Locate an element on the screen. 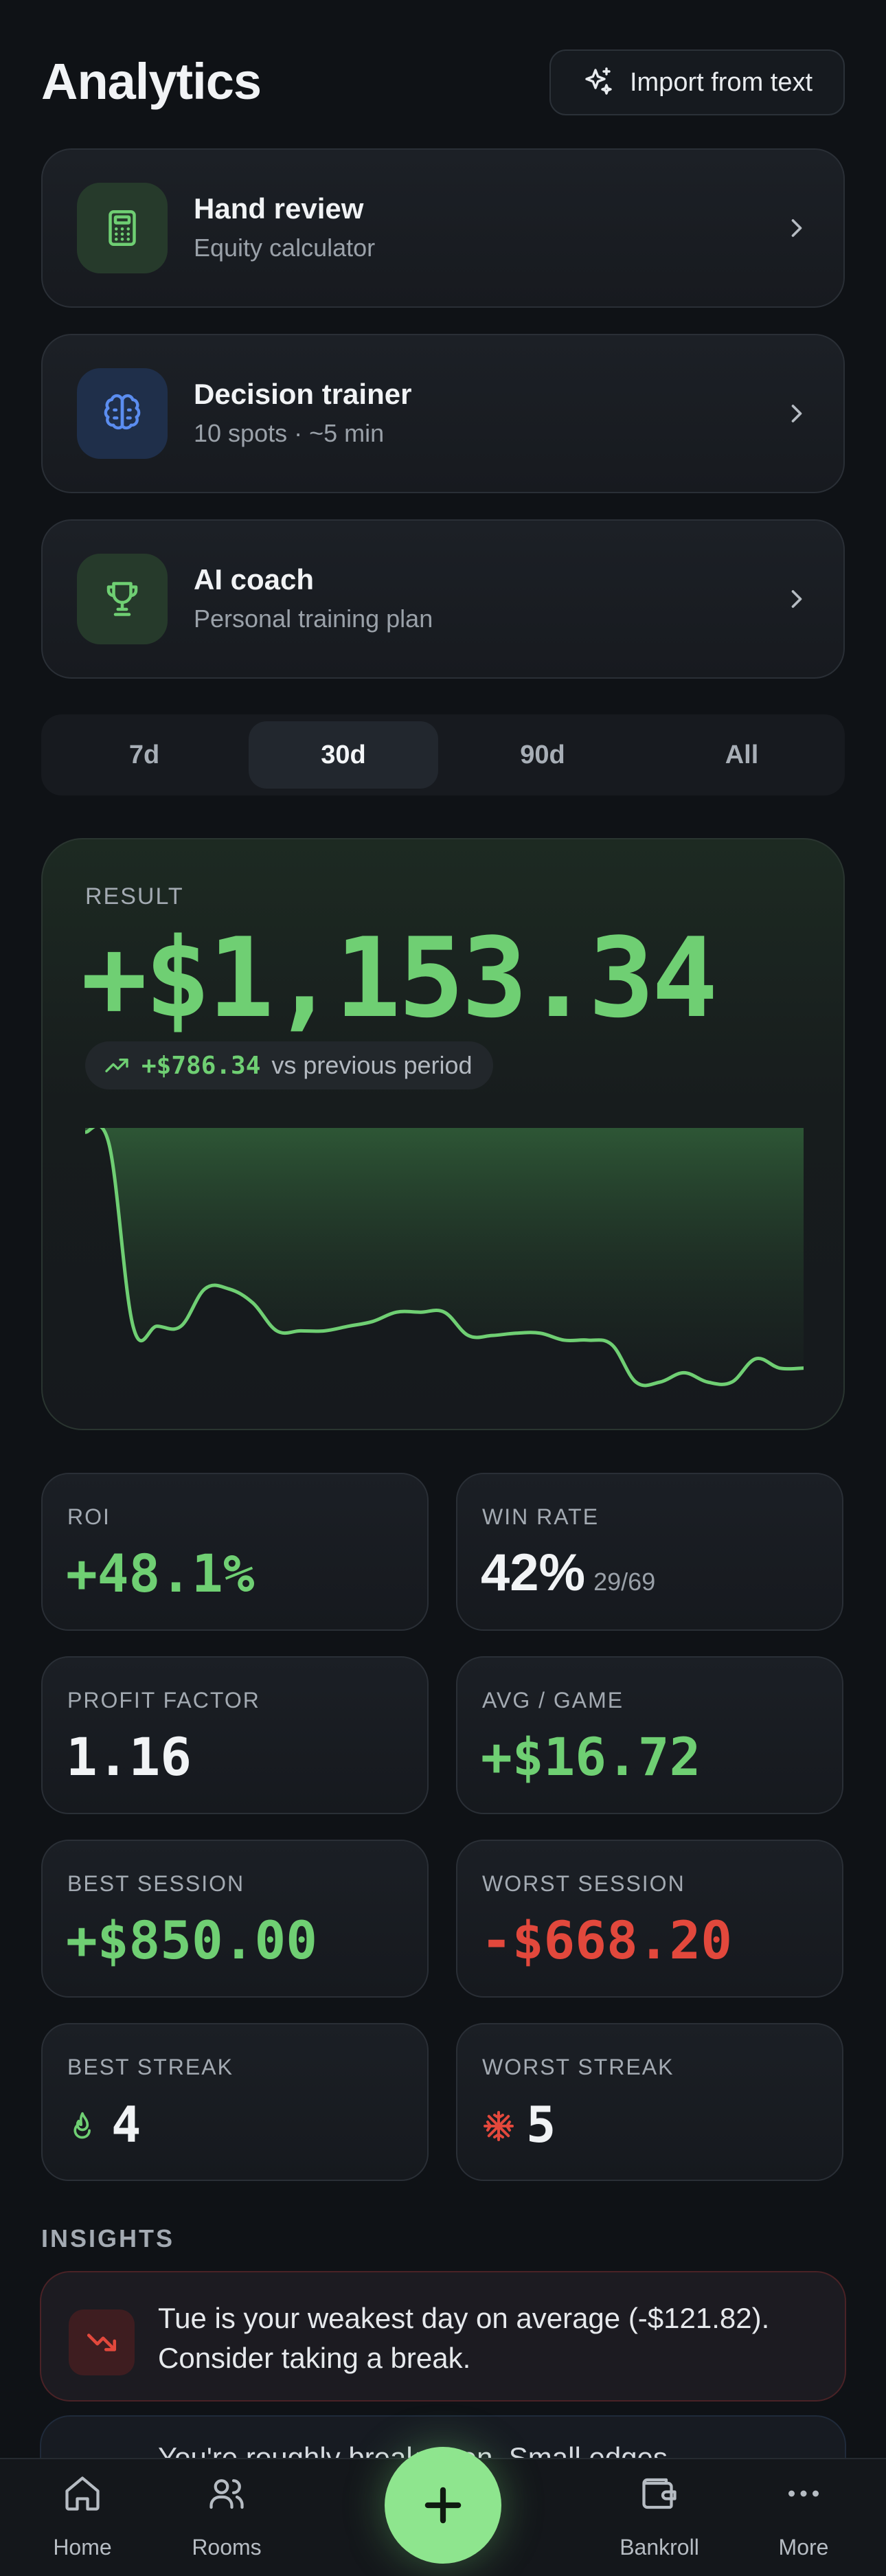 The height and width of the screenshot is (2576, 886). stat-label: ROI is located at coordinates (89, 1516).